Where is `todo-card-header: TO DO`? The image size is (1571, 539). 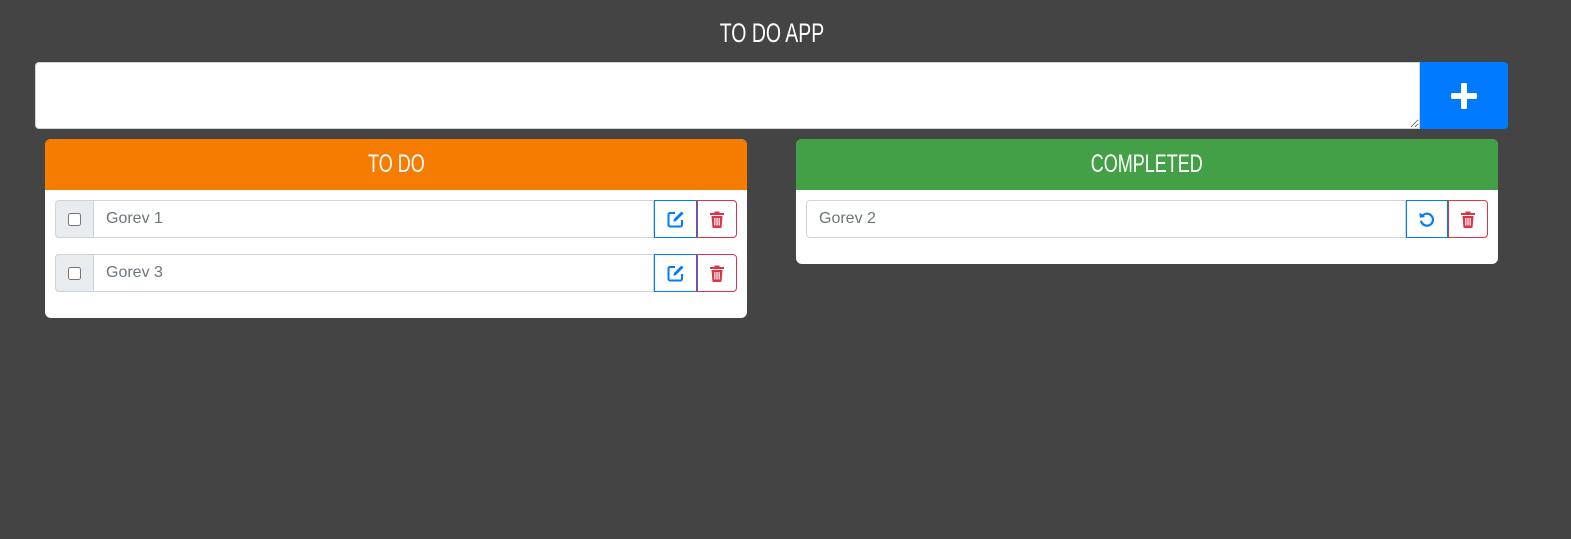 todo-card-header: TO DO is located at coordinates (396, 164).